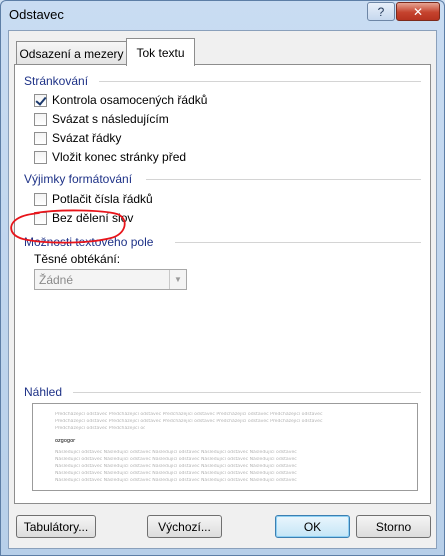  Describe the element at coordinates (65, 441) in the screenshot. I see `preview-sample-text: ozgogor` at that location.